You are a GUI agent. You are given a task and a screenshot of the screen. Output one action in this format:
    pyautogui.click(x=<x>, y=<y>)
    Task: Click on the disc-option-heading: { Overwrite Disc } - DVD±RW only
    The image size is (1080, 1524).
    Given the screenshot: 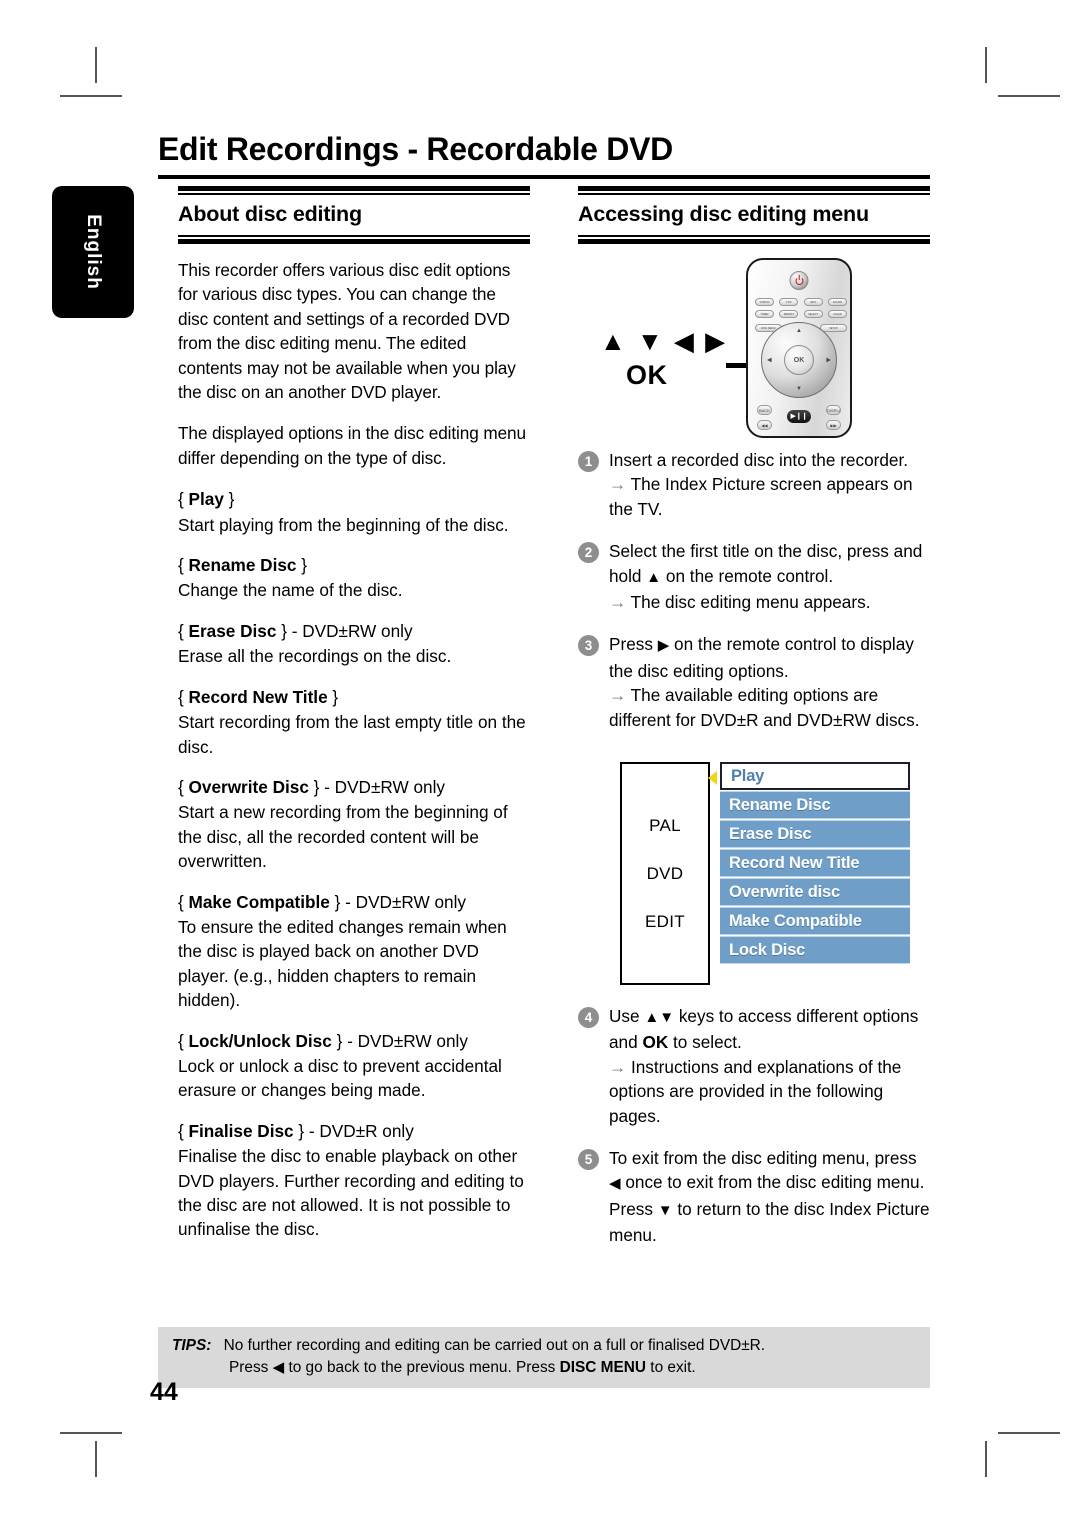 What is the action you would take?
    pyautogui.click(x=354, y=787)
    